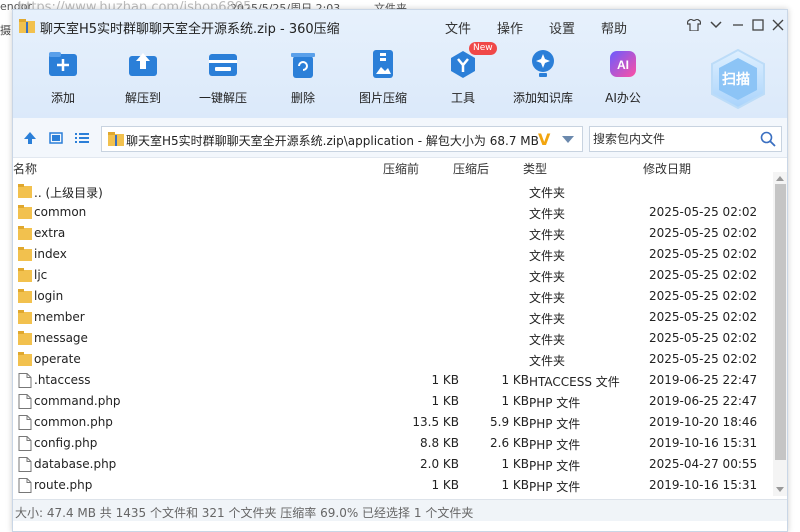 The image size is (800, 532). I want to click on file-name: operate, so click(57, 359).